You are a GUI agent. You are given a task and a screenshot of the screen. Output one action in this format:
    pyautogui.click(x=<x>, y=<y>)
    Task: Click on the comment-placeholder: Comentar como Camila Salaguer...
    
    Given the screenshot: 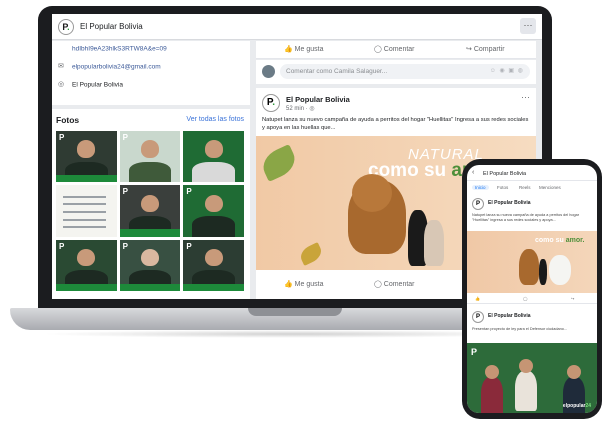 What is the action you would take?
    pyautogui.click(x=337, y=71)
    